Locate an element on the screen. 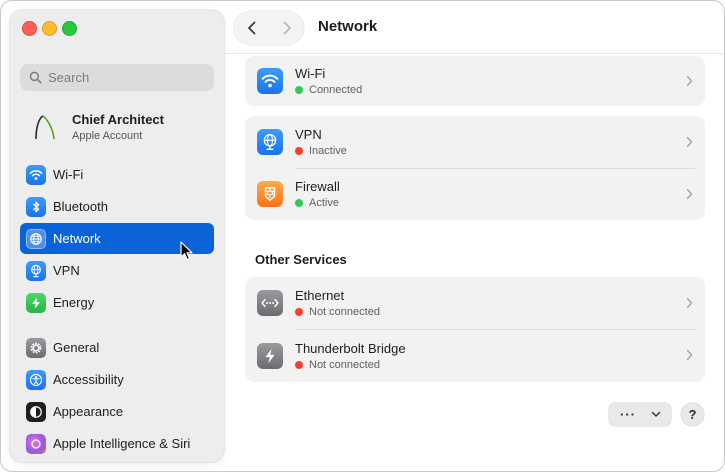 Image resolution: width=725 pixels, height=472 pixels. sidebar-item-label: Appearance is located at coordinates (88, 411).